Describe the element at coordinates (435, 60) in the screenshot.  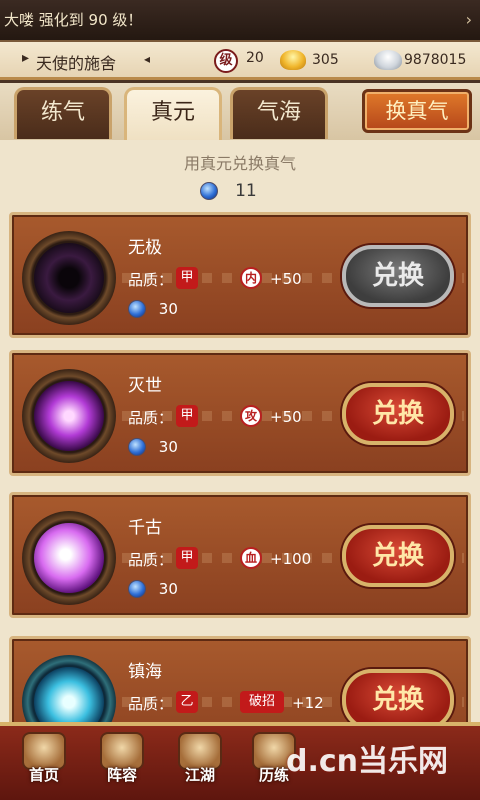
I see `silver-amount: 9878015` at that location.